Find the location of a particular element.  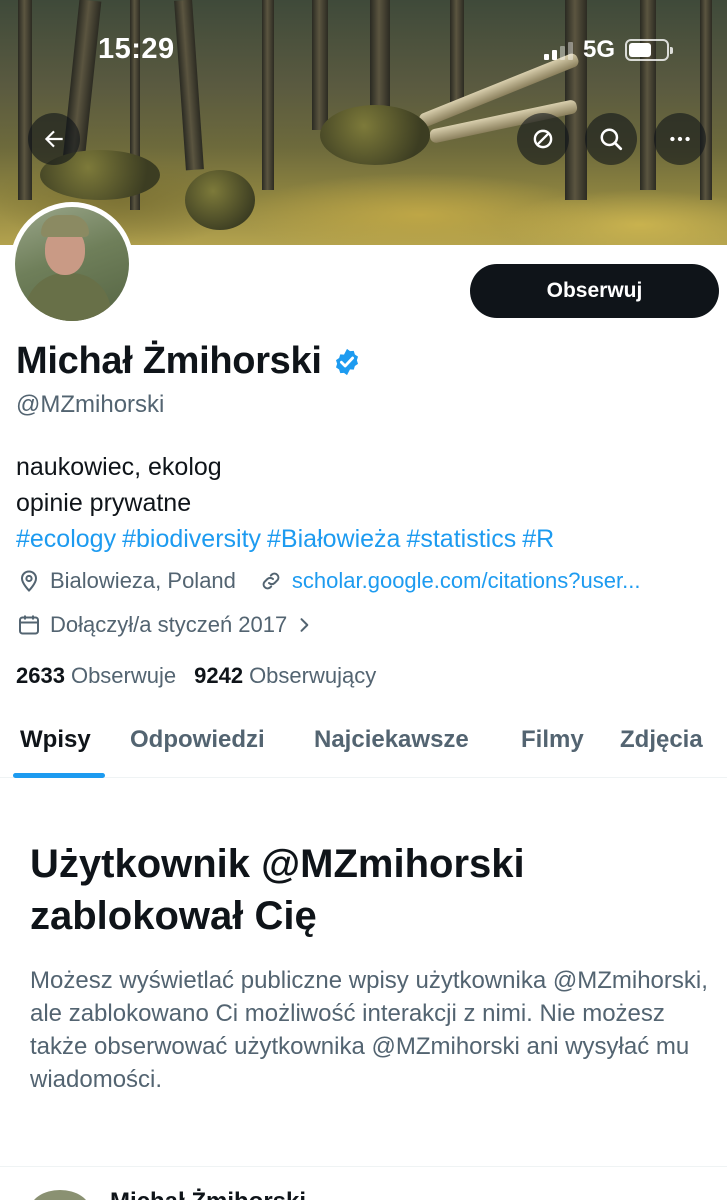

follow-counts: 2633 Obserwuje 9242 Obserwujący is located at coordinates (196, 676).